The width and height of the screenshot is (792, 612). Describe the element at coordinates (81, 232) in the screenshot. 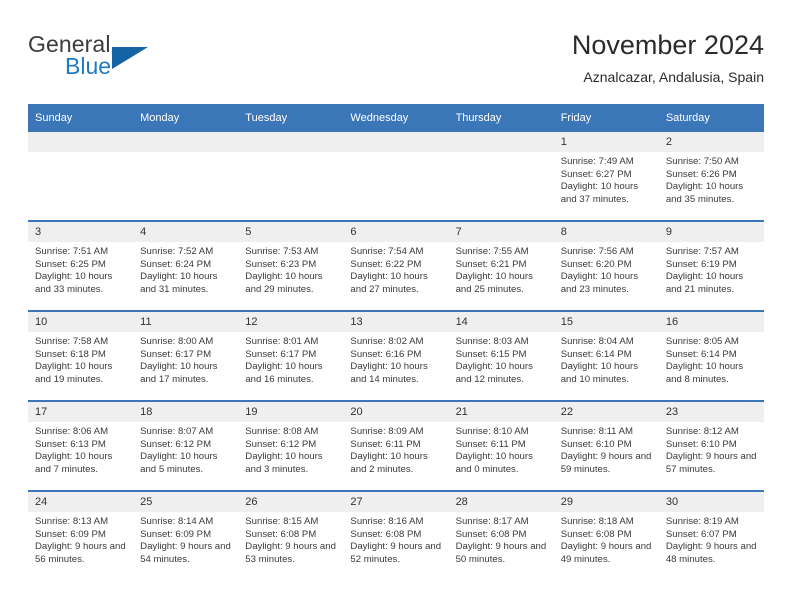

I see `day-number: 3` at that location.